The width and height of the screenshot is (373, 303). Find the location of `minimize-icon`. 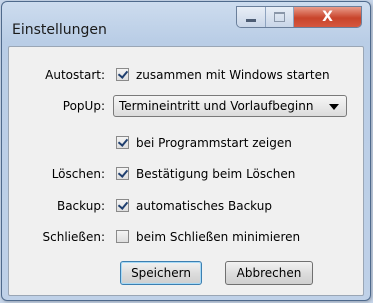

minimize-icon is located at coordinates (251, 20).